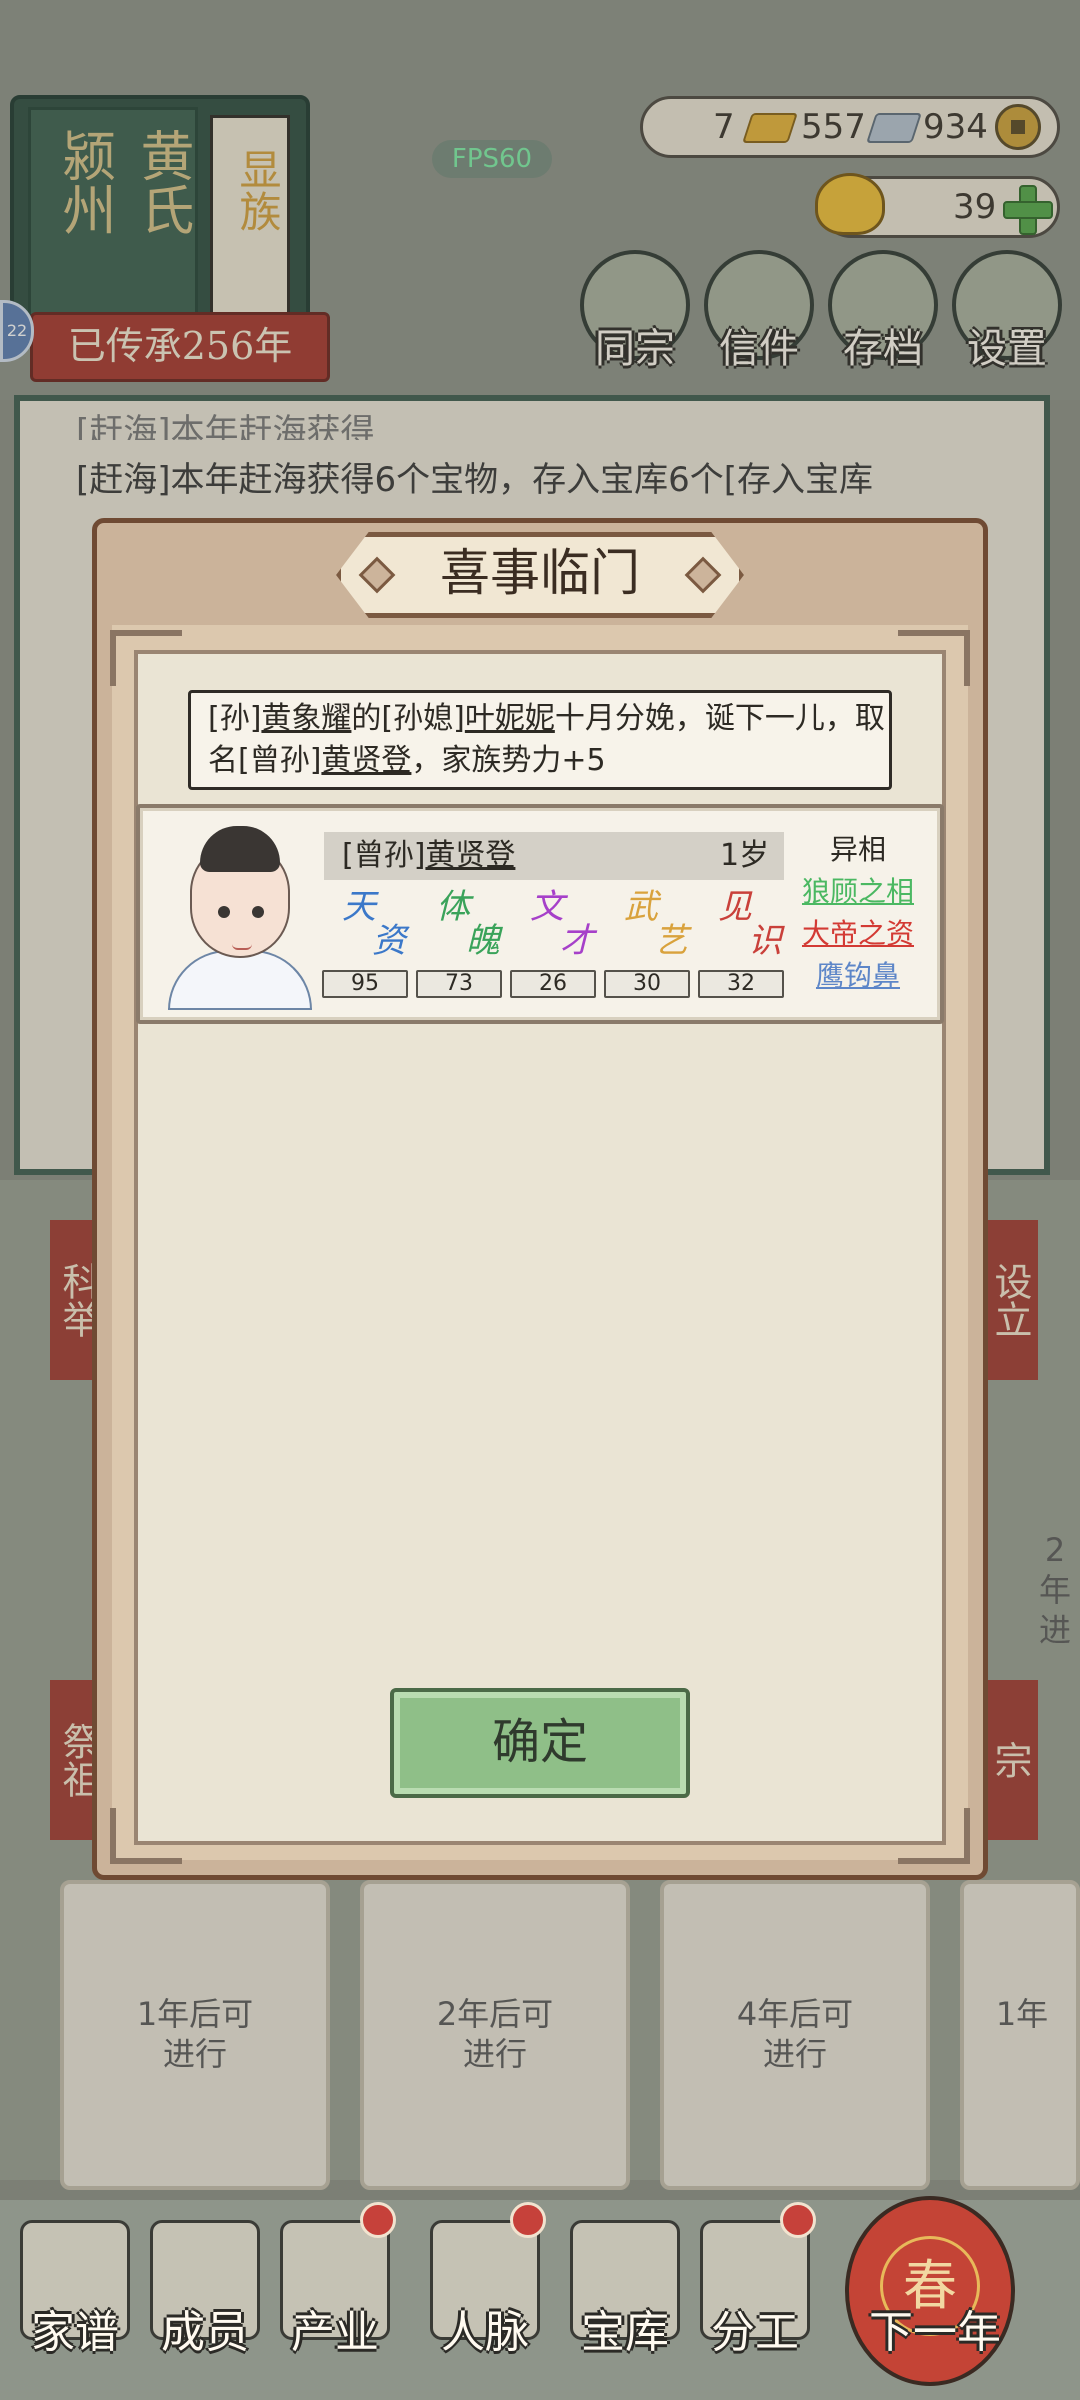  I want to click on nav-network: 人脉, so click(485, 2300).